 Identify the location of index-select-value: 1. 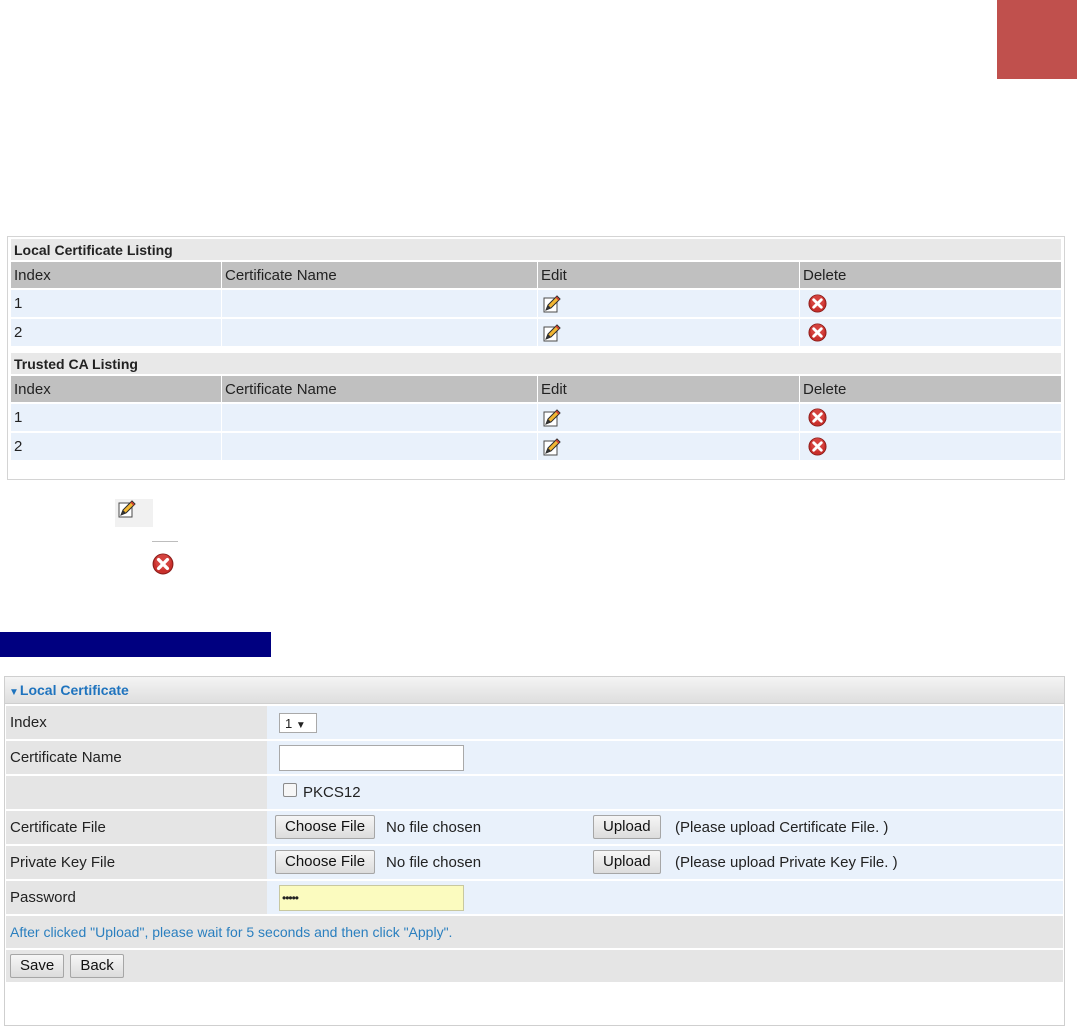
(289, 723).